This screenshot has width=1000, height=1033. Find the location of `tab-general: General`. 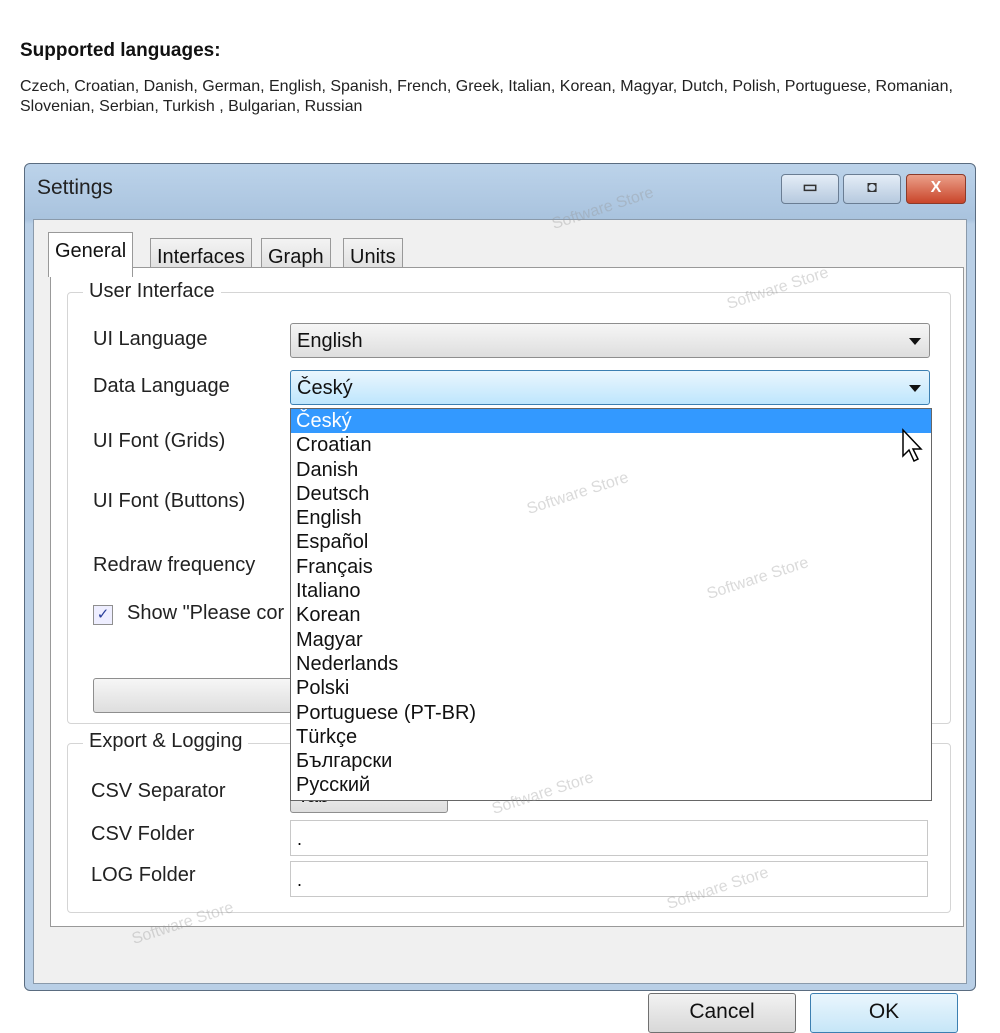

tab-general: General is located at coordinates (91, 254).